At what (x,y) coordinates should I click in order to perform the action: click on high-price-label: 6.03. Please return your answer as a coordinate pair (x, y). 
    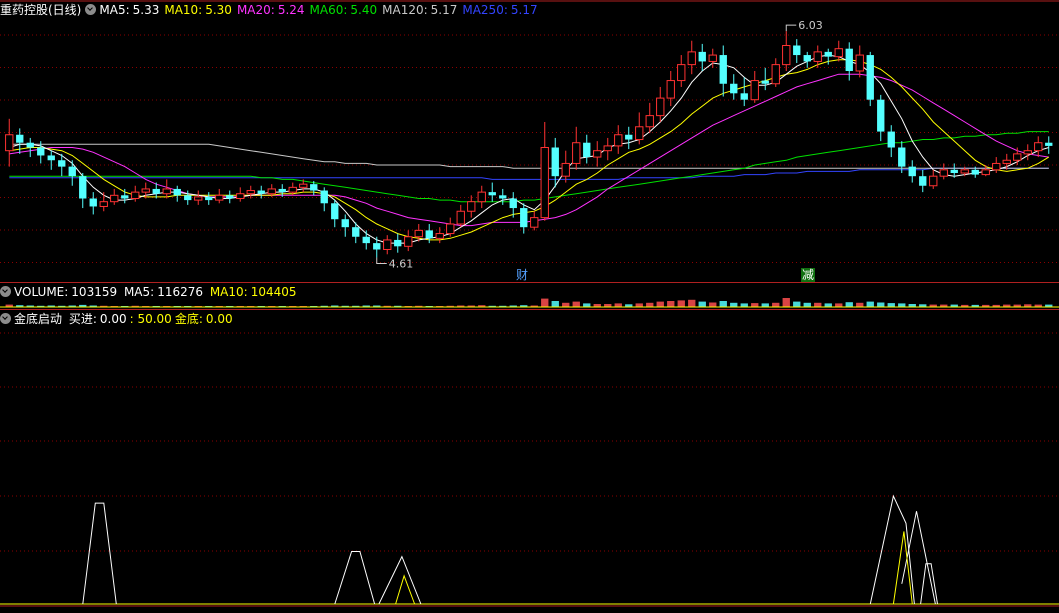
    Looking at the image, I should click on (810, 25).